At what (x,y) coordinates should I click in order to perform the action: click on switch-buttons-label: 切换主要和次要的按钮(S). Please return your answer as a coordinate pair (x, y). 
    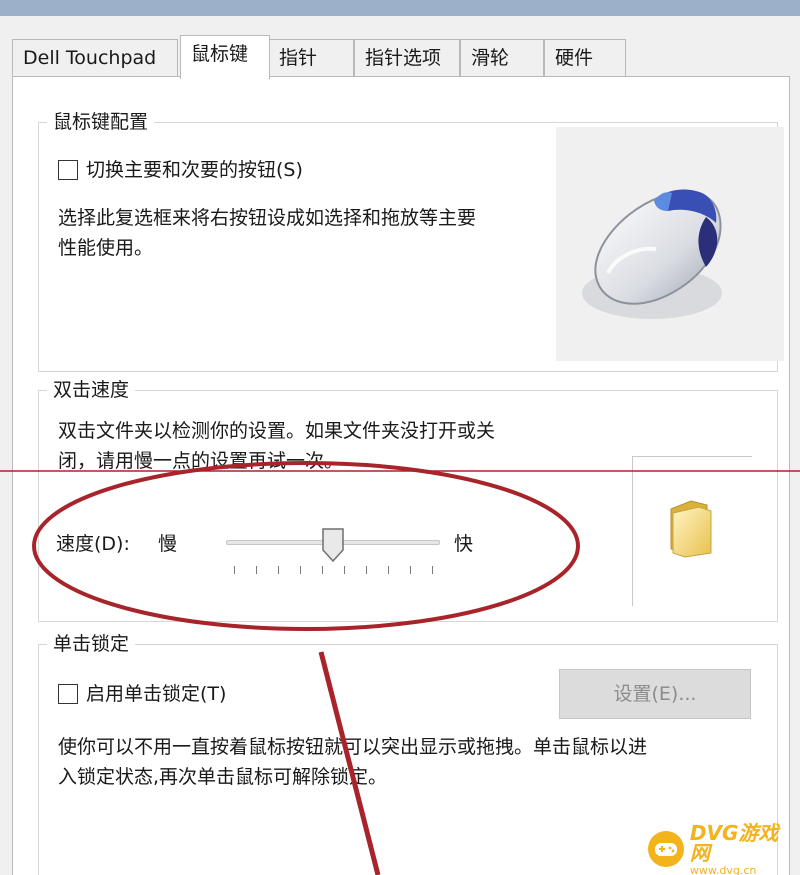
    Looking at the image, I should click on (194, 170).